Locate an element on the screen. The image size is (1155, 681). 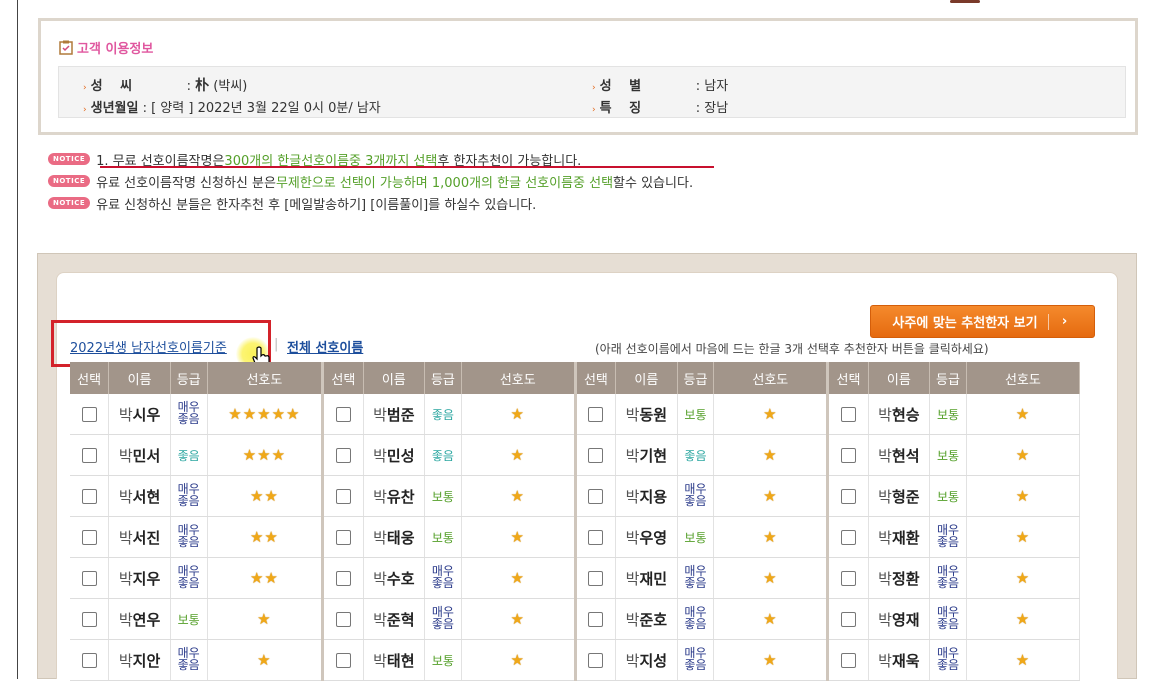
given-name-text: 서현 is located at coordinates (146, 496).